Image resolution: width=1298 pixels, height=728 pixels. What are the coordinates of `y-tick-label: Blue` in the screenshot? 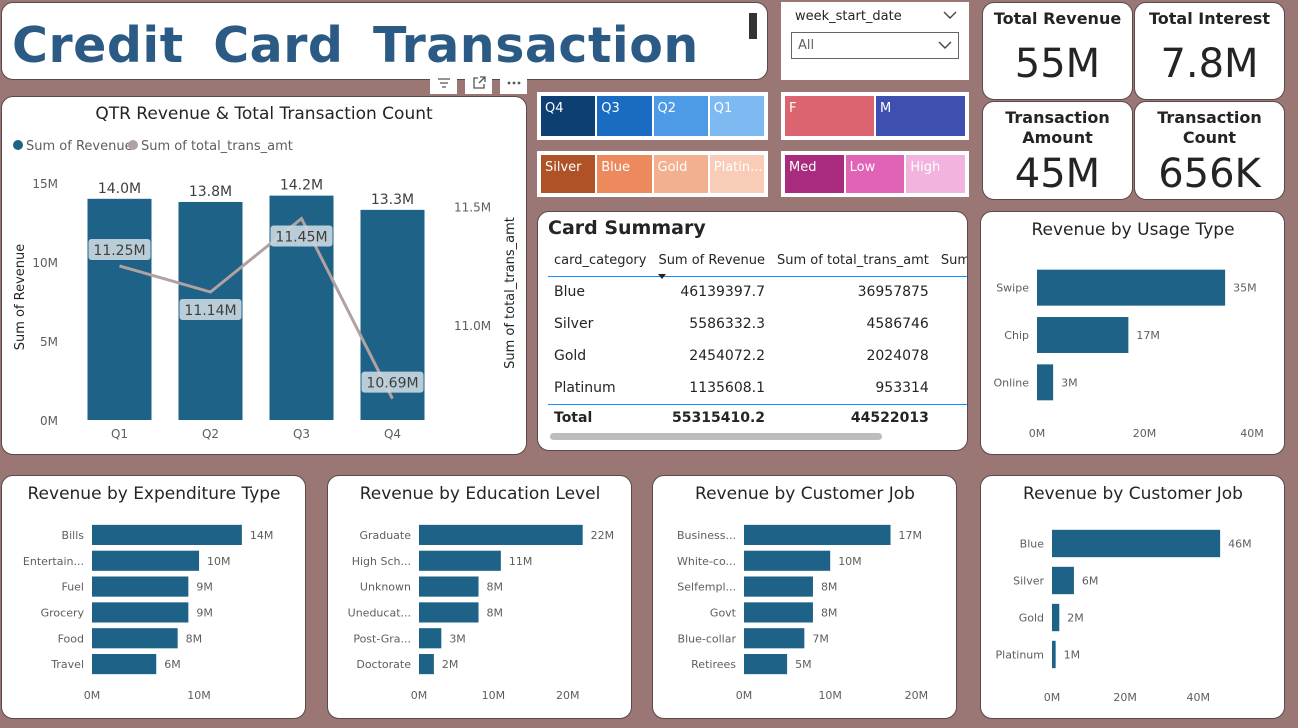 It's located at (1032, 544).